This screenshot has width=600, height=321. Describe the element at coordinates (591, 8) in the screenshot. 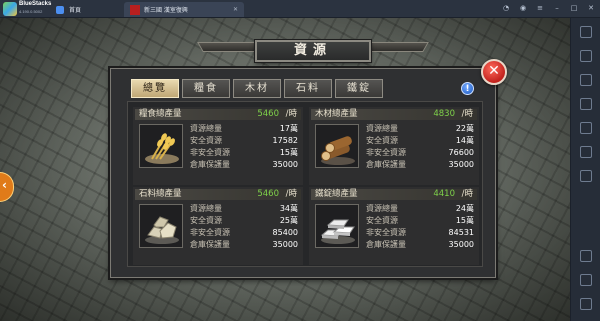

I see `close-window-icon: ✕` at that location.